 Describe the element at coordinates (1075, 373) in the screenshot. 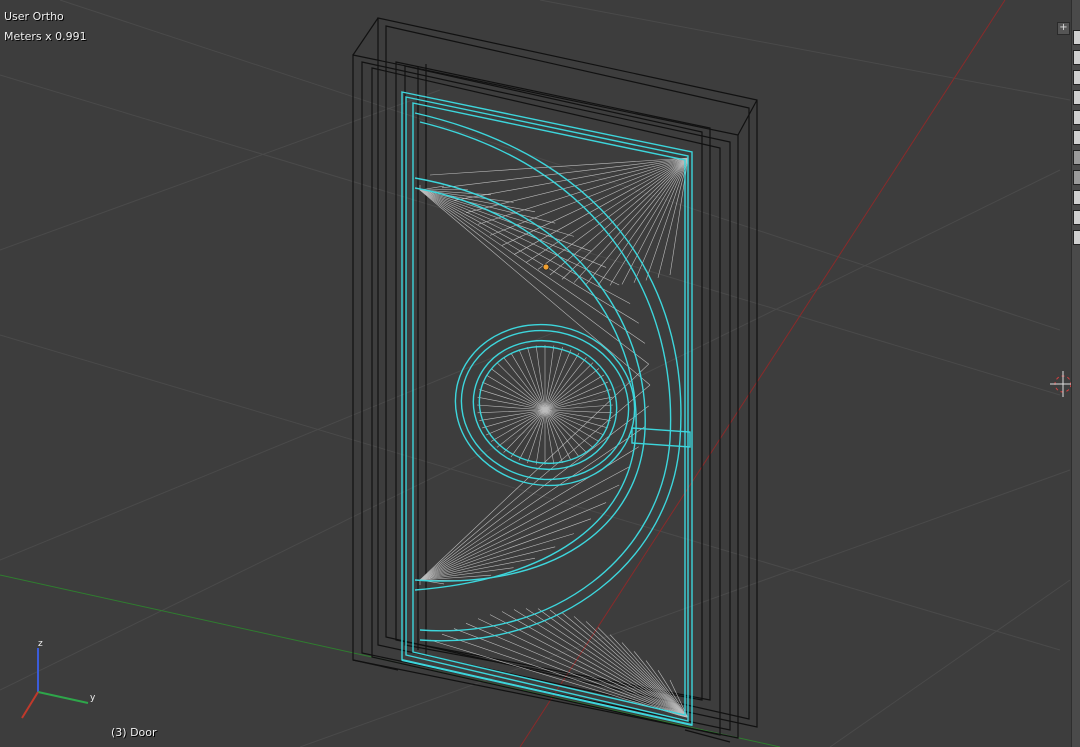

I see `properties-region-edge` at that location.